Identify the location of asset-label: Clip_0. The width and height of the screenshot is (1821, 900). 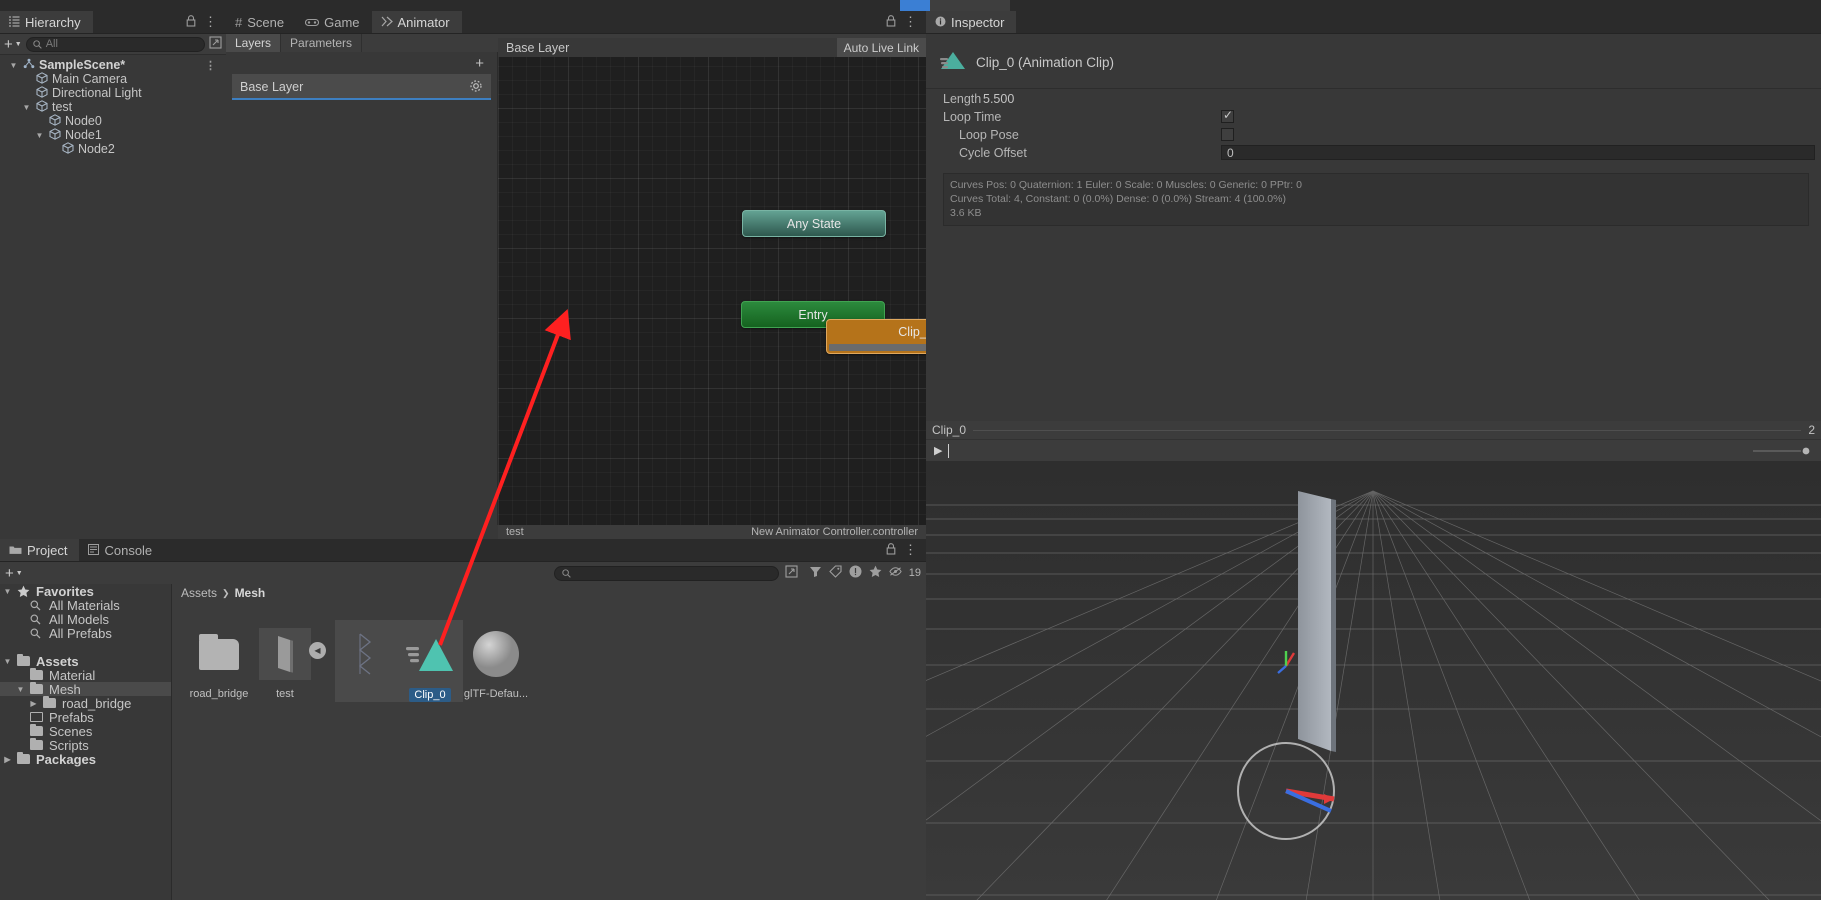
(430, 695).